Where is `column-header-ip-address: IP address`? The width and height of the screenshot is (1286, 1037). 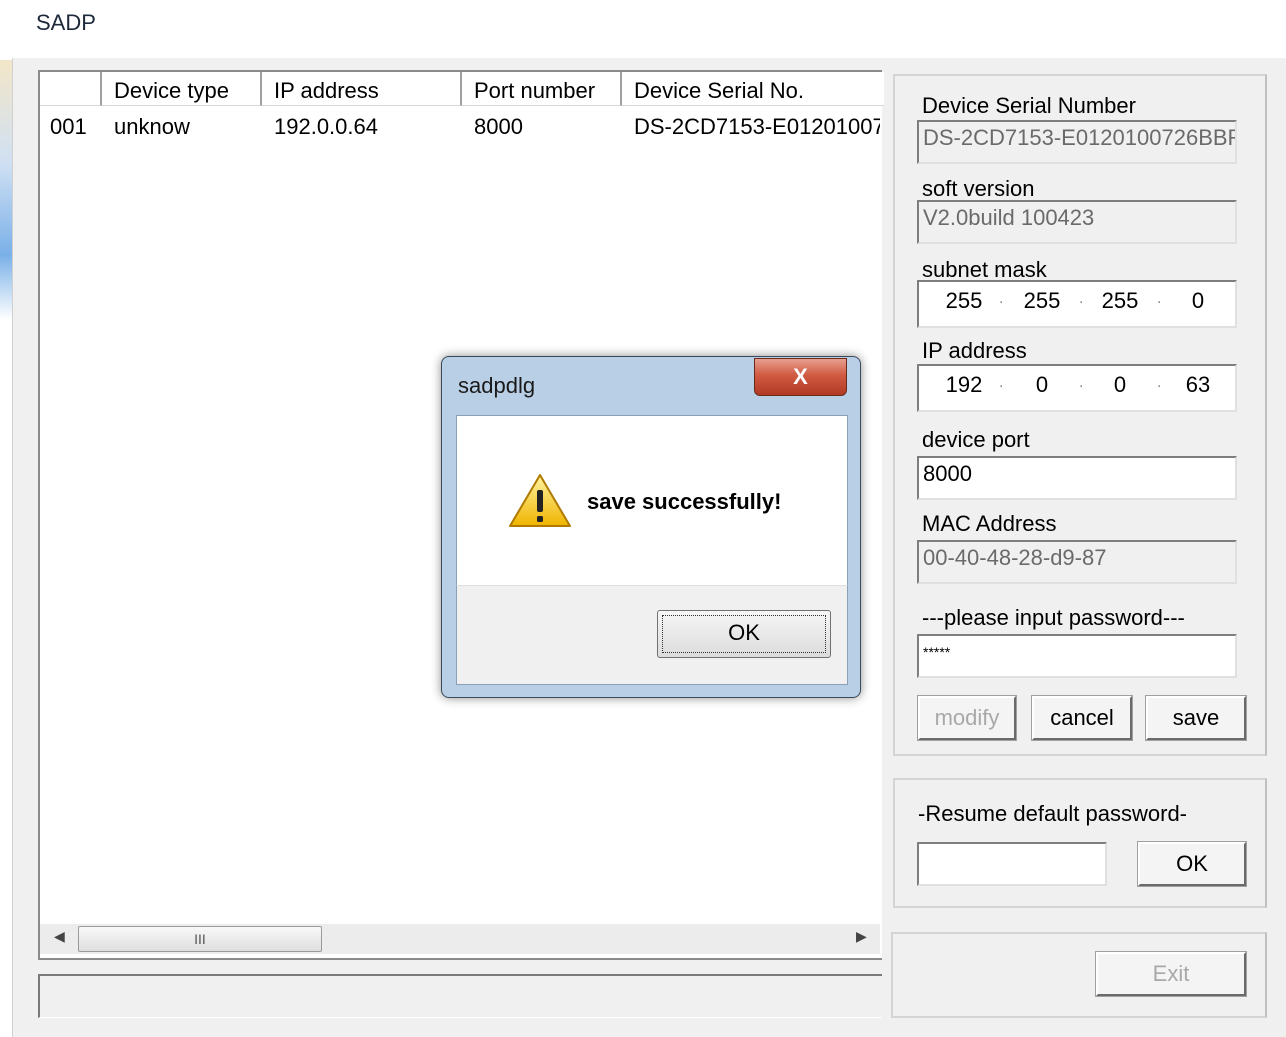
column-header-ip-address: IP address is located at coordinates (362, 89).